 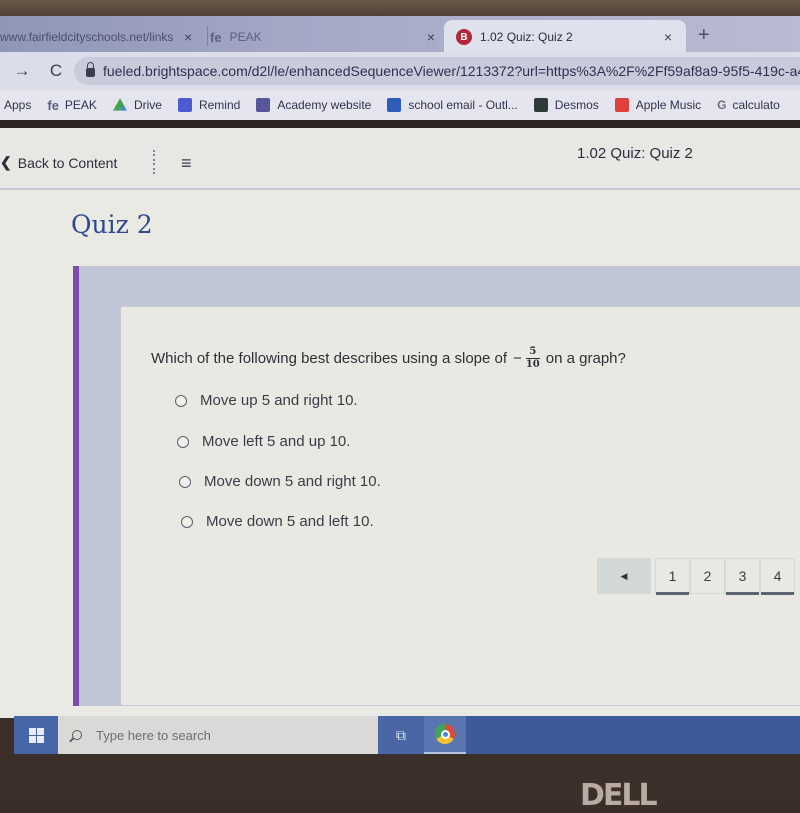 I want to click on chevron-left-icon: ❮, so click(x=6, y=162).